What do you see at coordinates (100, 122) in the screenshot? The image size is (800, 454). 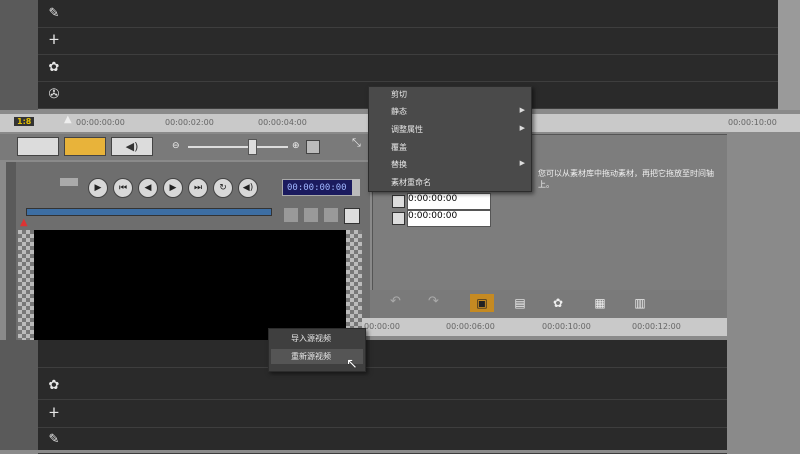 I see `ruler-tick: 00:00:00:00` at bounding box center [100, 122].